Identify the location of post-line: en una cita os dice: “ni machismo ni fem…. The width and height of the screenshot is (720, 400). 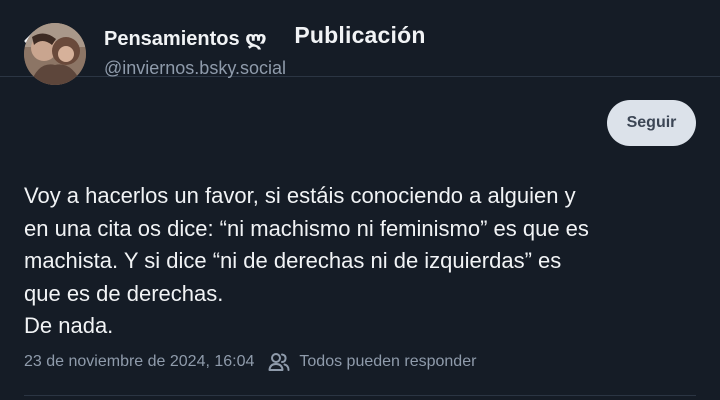
(306, 228).